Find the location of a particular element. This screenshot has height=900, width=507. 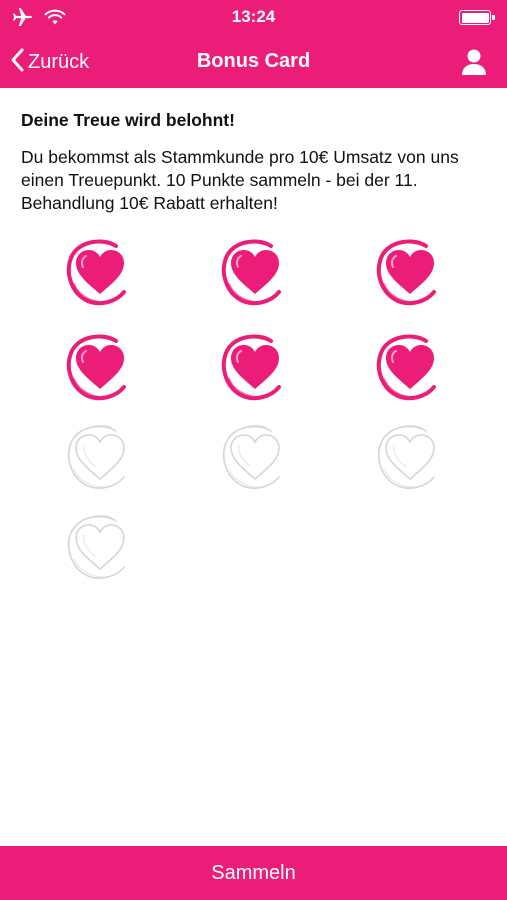

collect-button: Sammeln is located at coordinates (253, 873).